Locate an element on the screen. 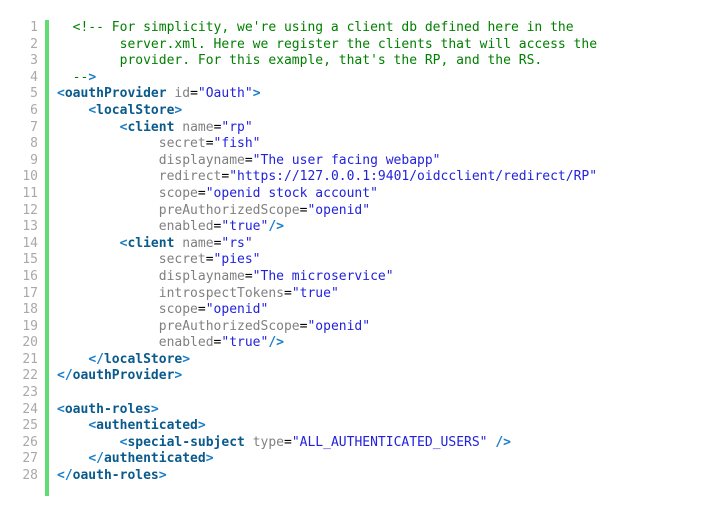 The image size is (713, 508). code-line: 7 <client name="rp" is located at coordinates (356, 128).